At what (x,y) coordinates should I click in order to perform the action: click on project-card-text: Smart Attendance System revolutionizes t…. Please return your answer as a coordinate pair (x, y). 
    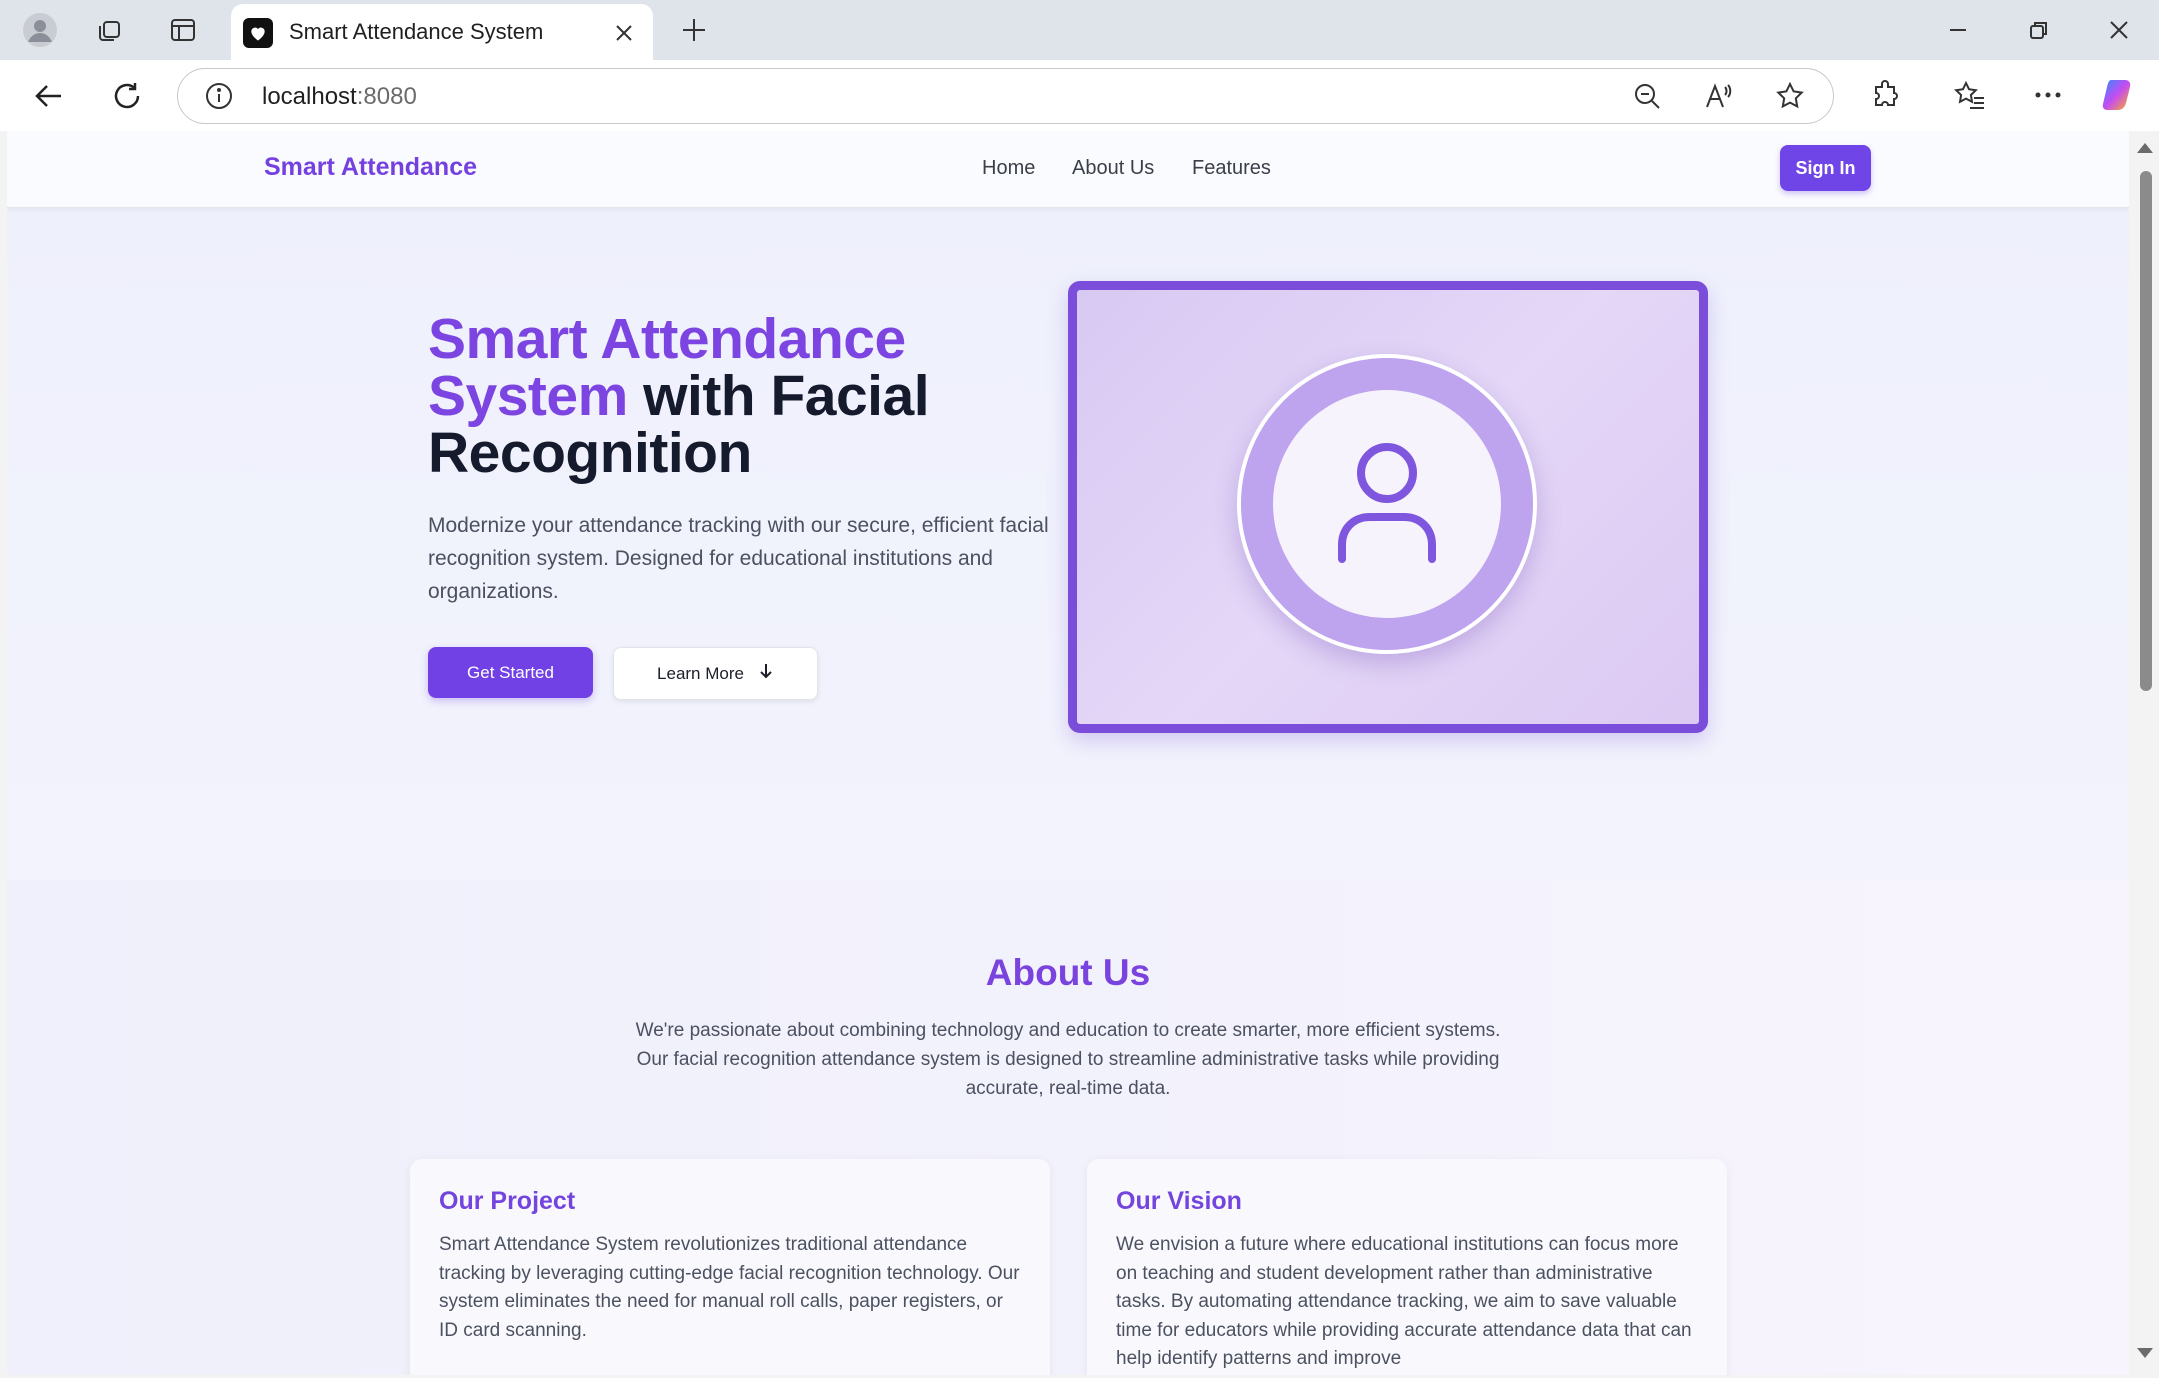
    Looking at the image, I should click on (729, 1287).